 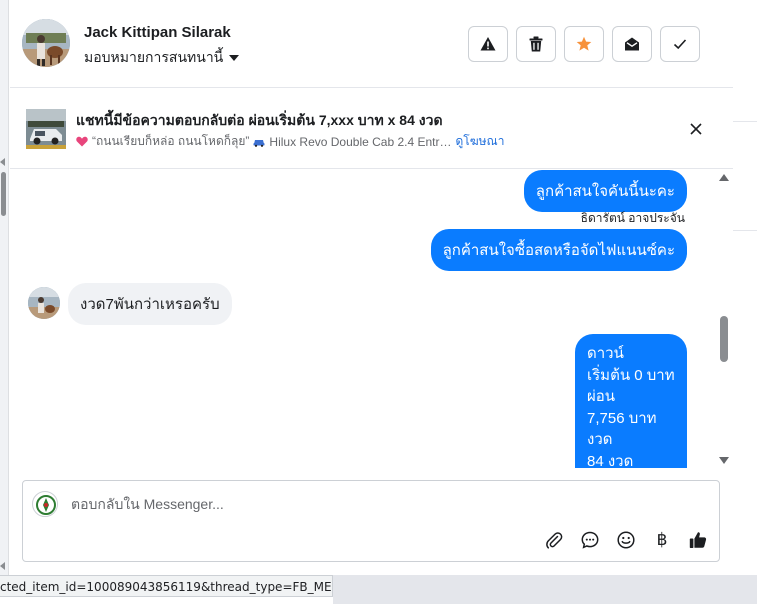 What do you see at coordinates (154, 57) in the screenshot?
I see `assign-label: มอบหมายการสนทนานี้` at bounding box center [154, 57].